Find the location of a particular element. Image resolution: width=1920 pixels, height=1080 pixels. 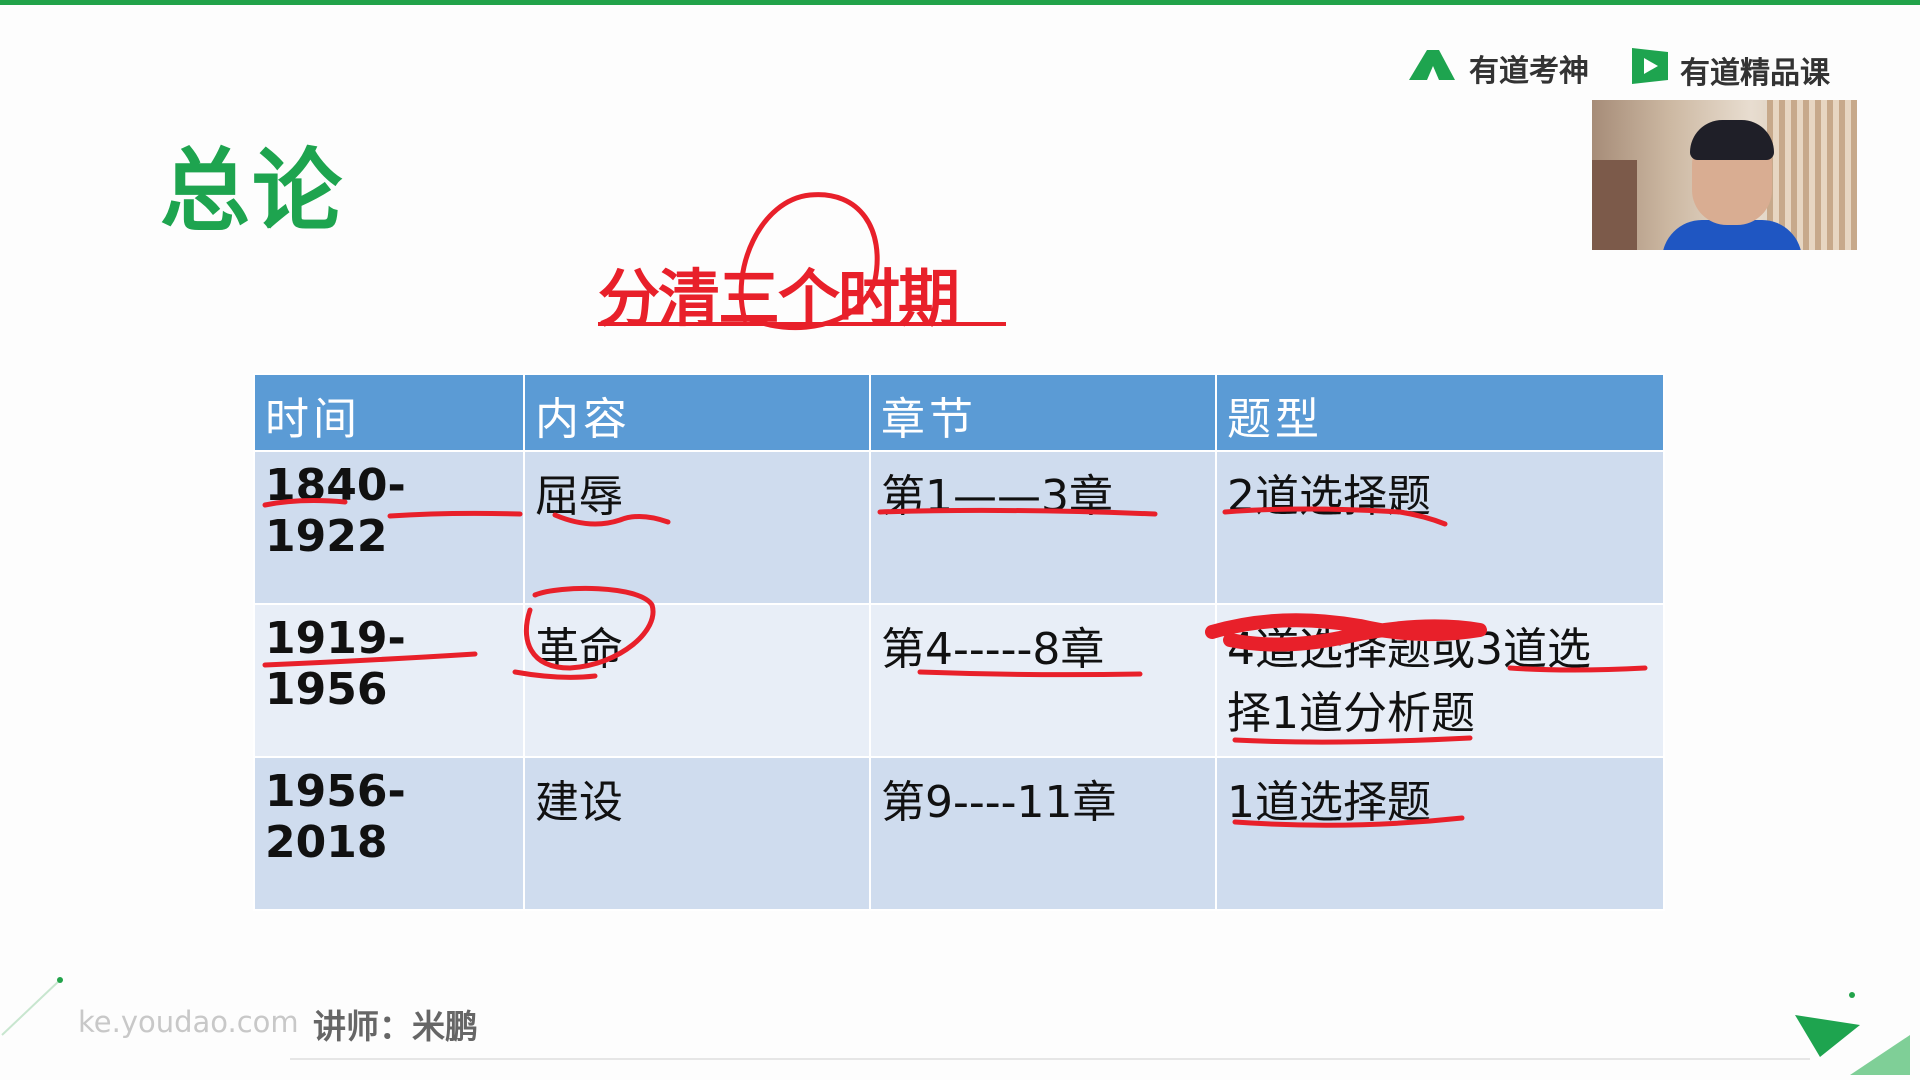

brand-kaoshen-label: 有道考神 is located at coordinates (1529, 71).